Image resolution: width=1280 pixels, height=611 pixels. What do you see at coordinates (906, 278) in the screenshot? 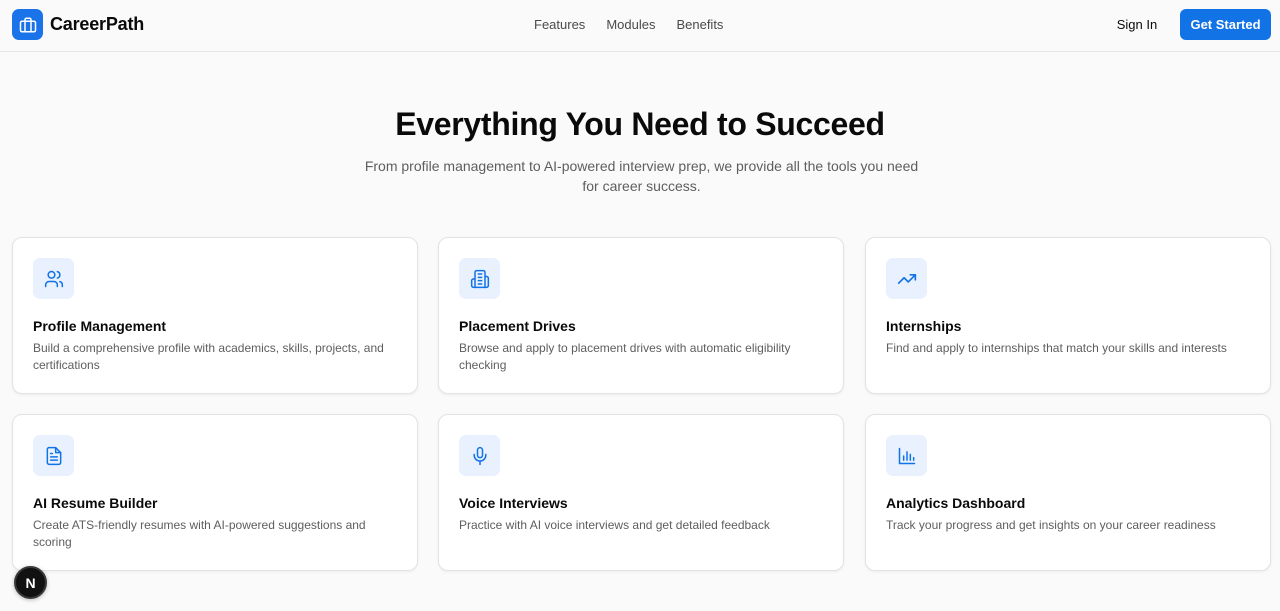
I see `trending-up-icon` at bounding box center [906, 278].